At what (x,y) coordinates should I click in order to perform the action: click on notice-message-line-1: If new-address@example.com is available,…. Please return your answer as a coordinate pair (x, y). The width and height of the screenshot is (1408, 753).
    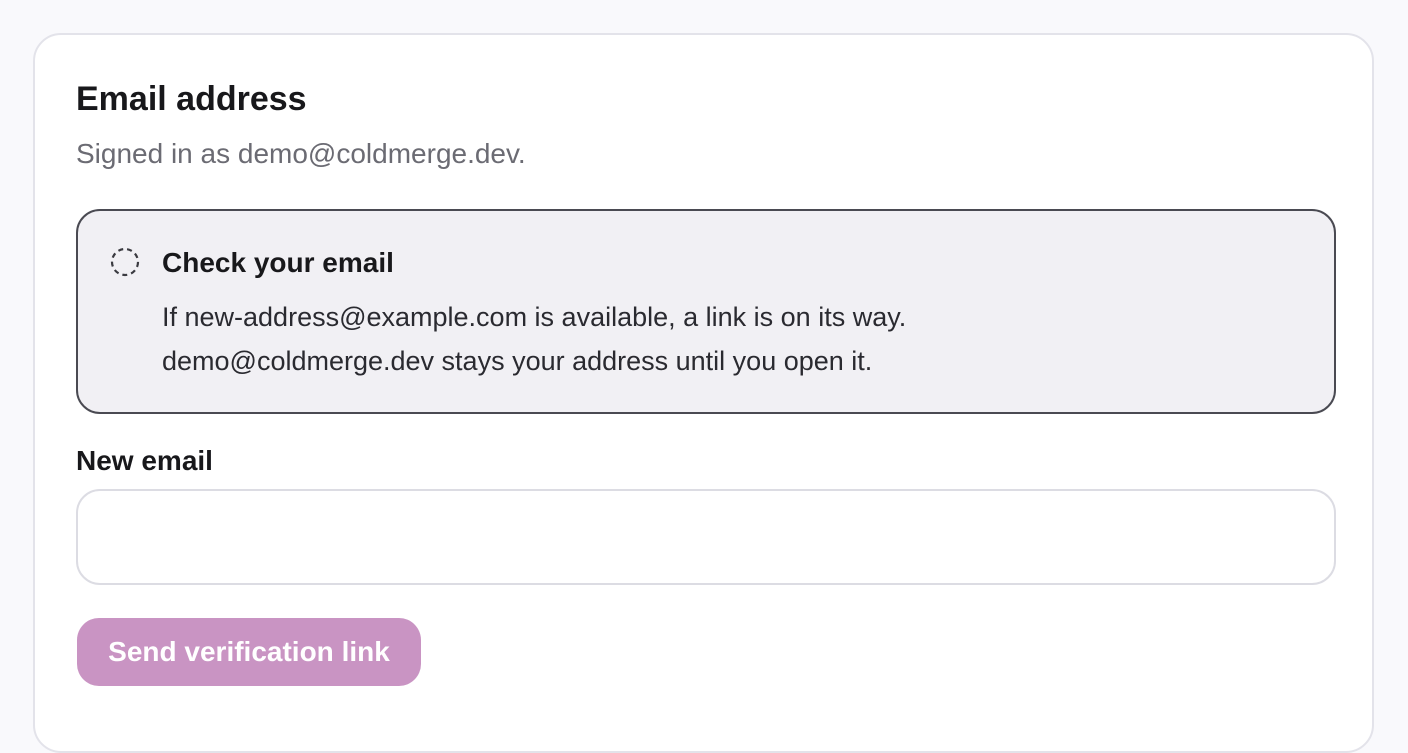
    Looking at the image, I should click on (534, 317).